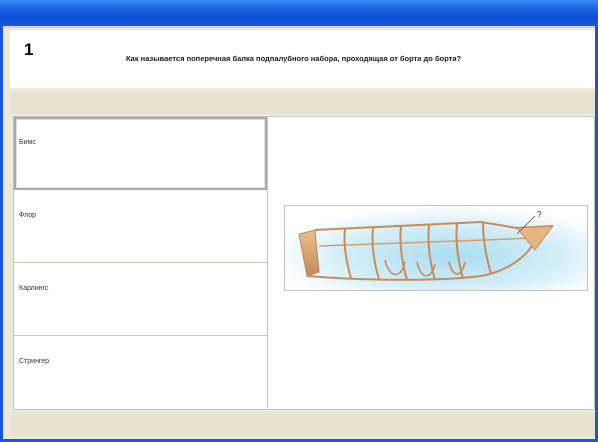  What do you see at coordinates (140, 226) in the screenshot?
I see `answer-option: Флор` at bounding box center [140, 226].